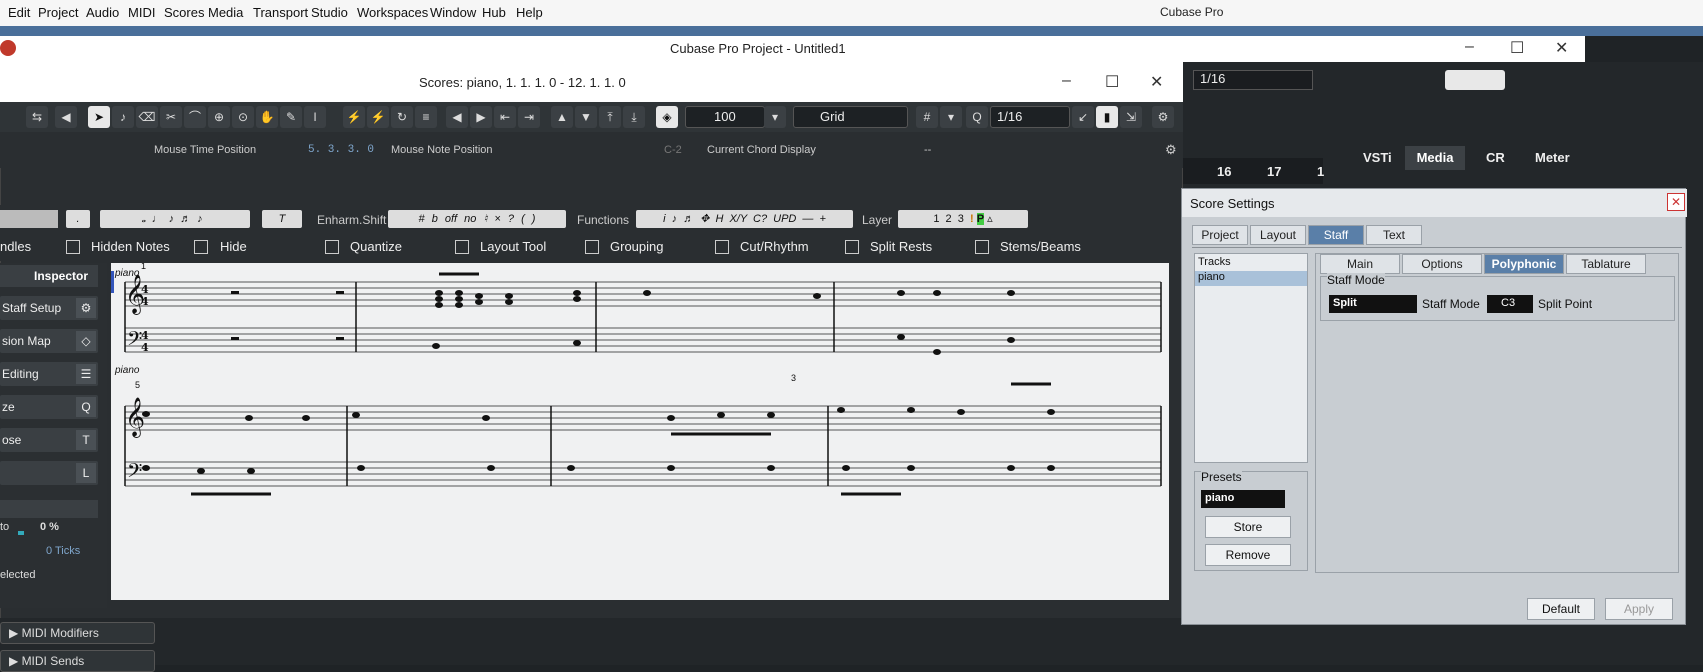 The height and width of the screenshot is (672, 1703). Describe the element at coordinates (49, 341) in the screenshot. I see `expression-map-button: sion Map ◇` at that location.